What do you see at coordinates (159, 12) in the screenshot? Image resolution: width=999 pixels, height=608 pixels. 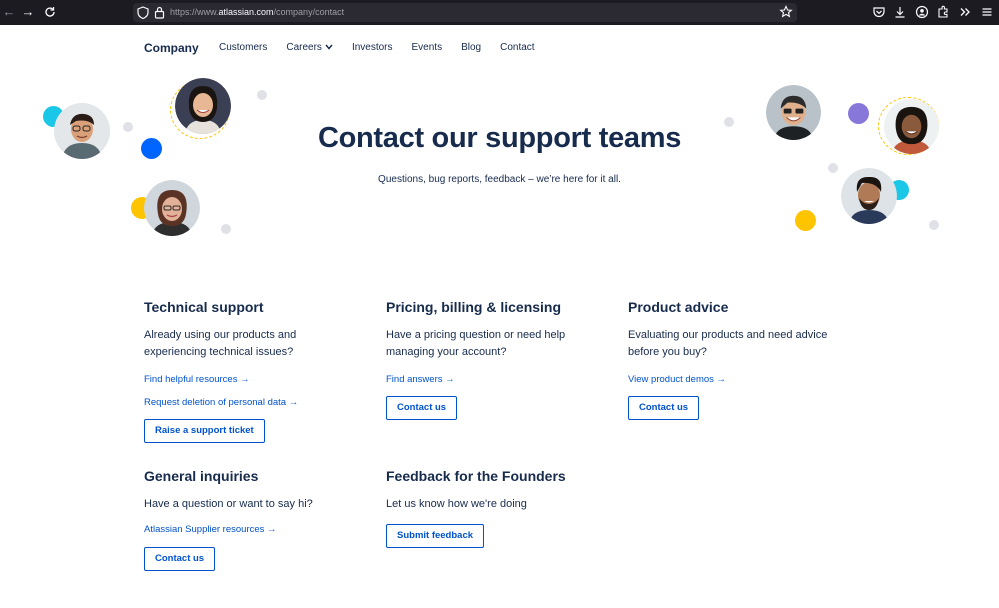 I see `lock-icon` at bounding box center [159, 12].